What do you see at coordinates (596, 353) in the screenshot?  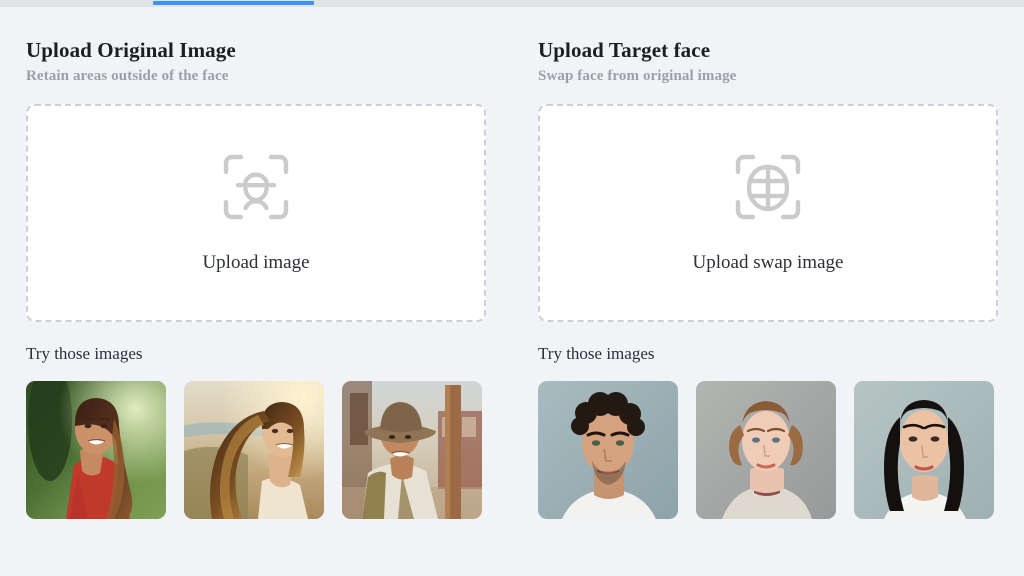 I see `samples-label-target: Try those images` at bounding box center [596, 353].